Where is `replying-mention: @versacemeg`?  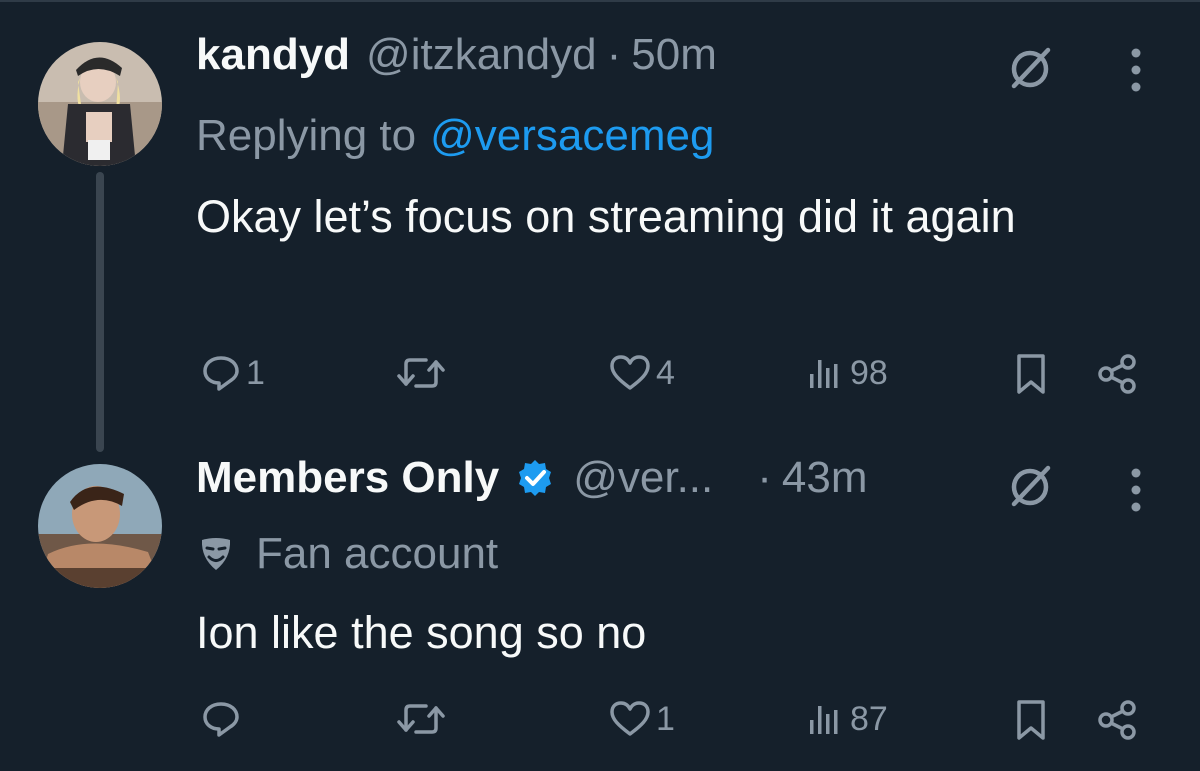 replying-mention: @versacemeg is located at coordinates (572, 136).